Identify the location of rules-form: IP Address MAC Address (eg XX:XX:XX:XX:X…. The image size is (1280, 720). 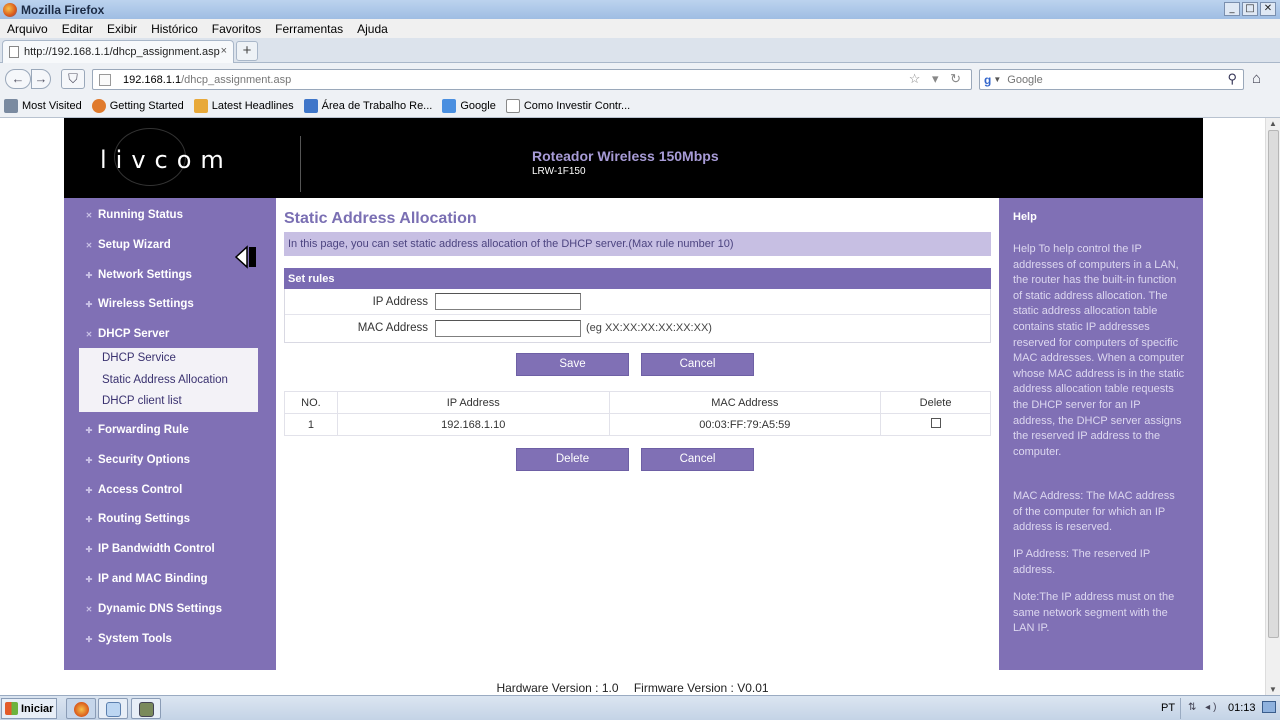
(637, 316).